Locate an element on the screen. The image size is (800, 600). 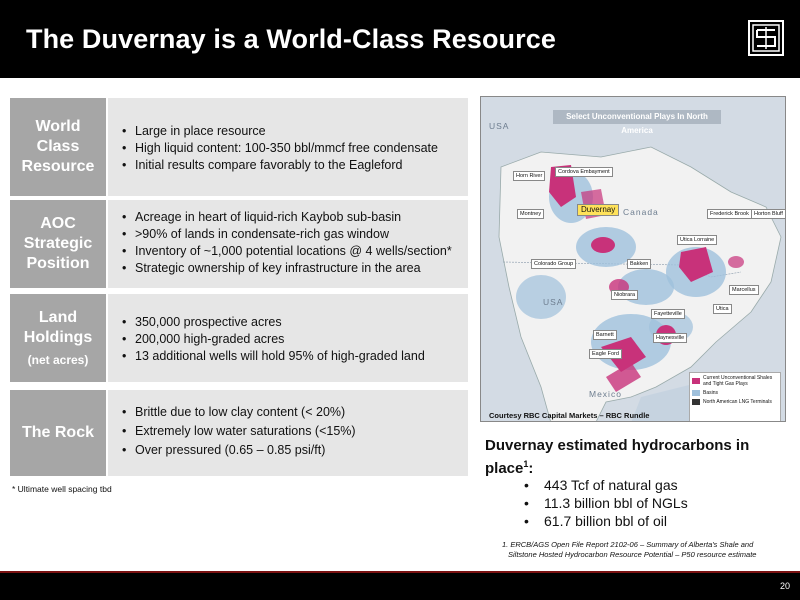
bullet-item: Over pressured (0.65 – 0.85 psi/ft) is located at coordinates (293, 450).